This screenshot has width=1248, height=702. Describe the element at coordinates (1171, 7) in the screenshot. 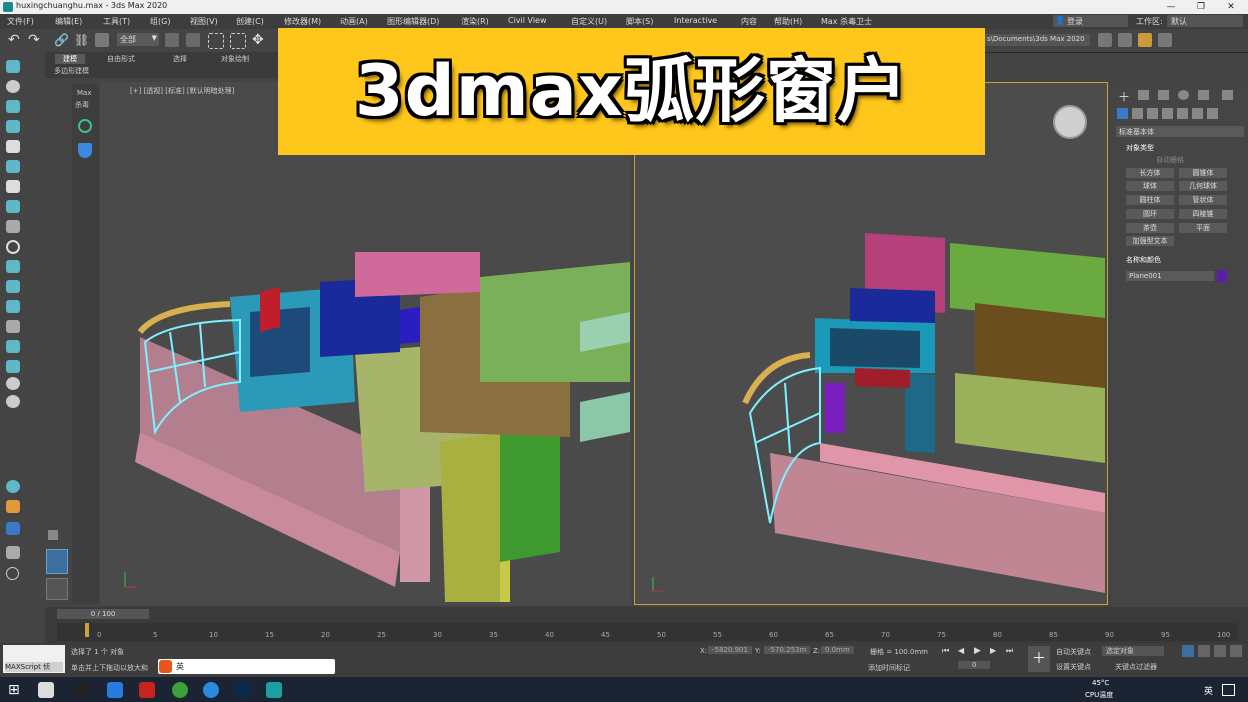

I see `minimize-icon: —` at that location.